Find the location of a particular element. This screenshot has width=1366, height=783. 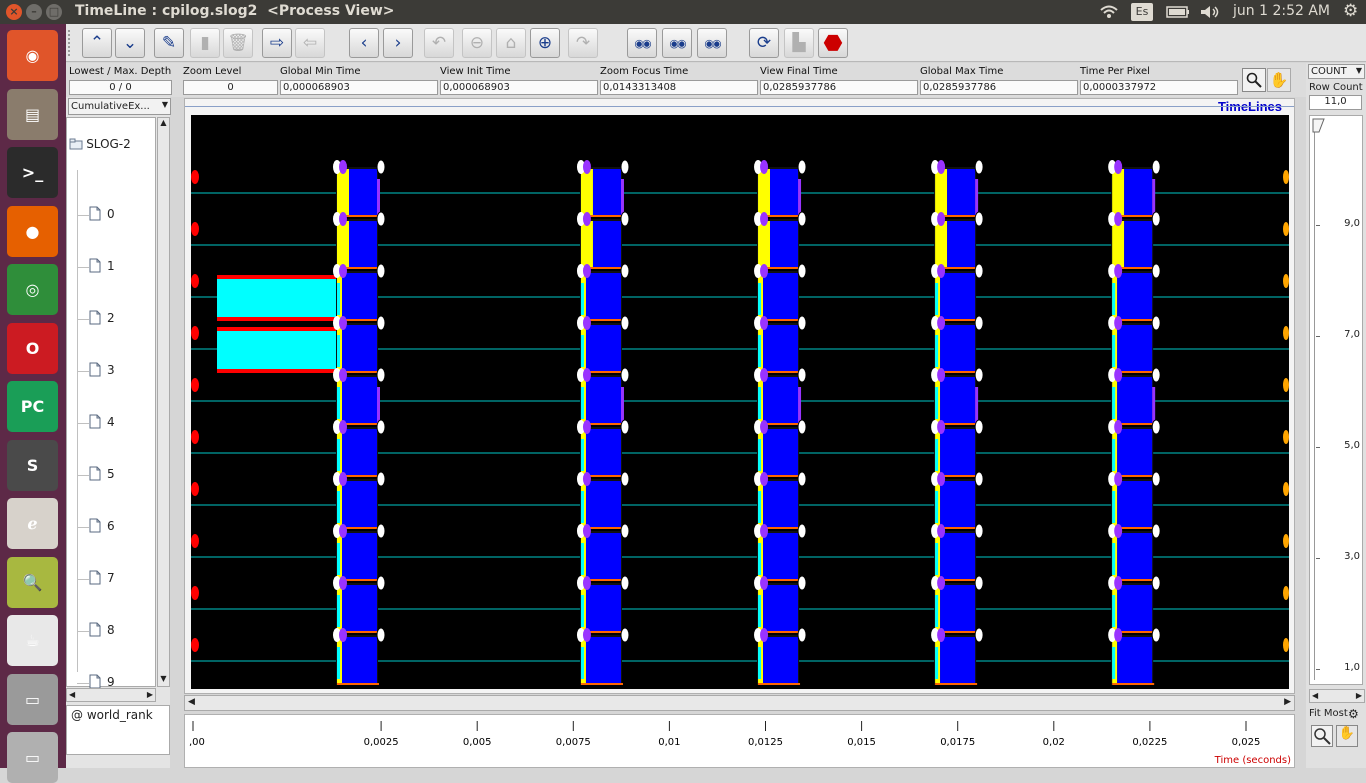

next-button: › is located at coordinates (398, 43).